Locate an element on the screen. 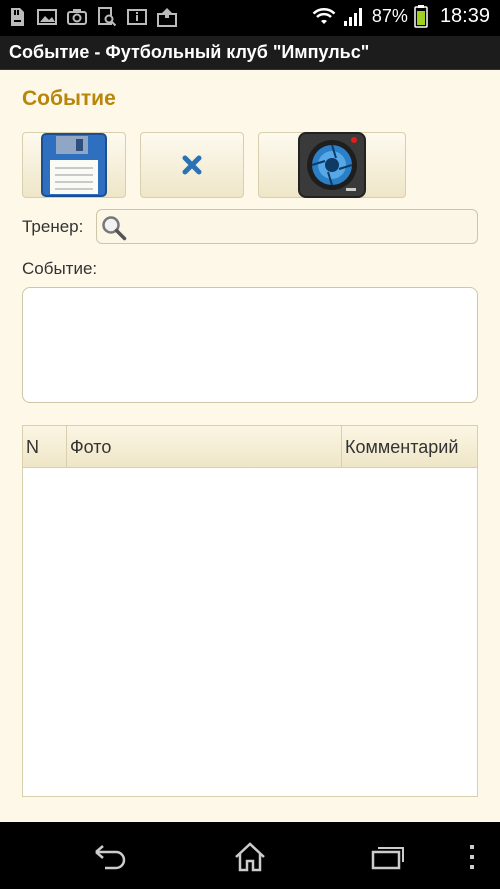 This screenshot has width=500, height=889. recent-apps-button is located at coordinates (388, 857).